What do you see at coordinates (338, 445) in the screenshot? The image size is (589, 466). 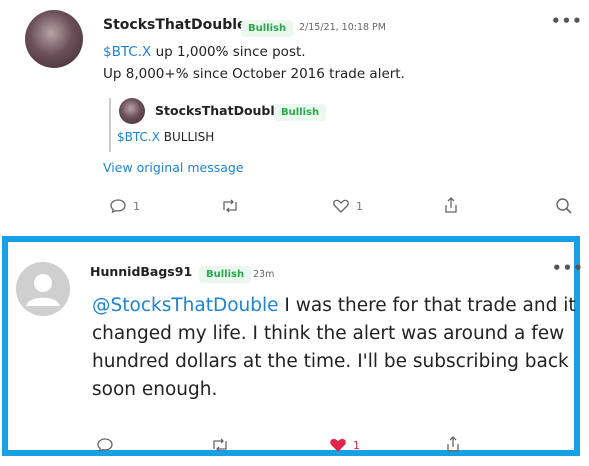 I see `heart-filled-icon` at bounding box center [338, 445].